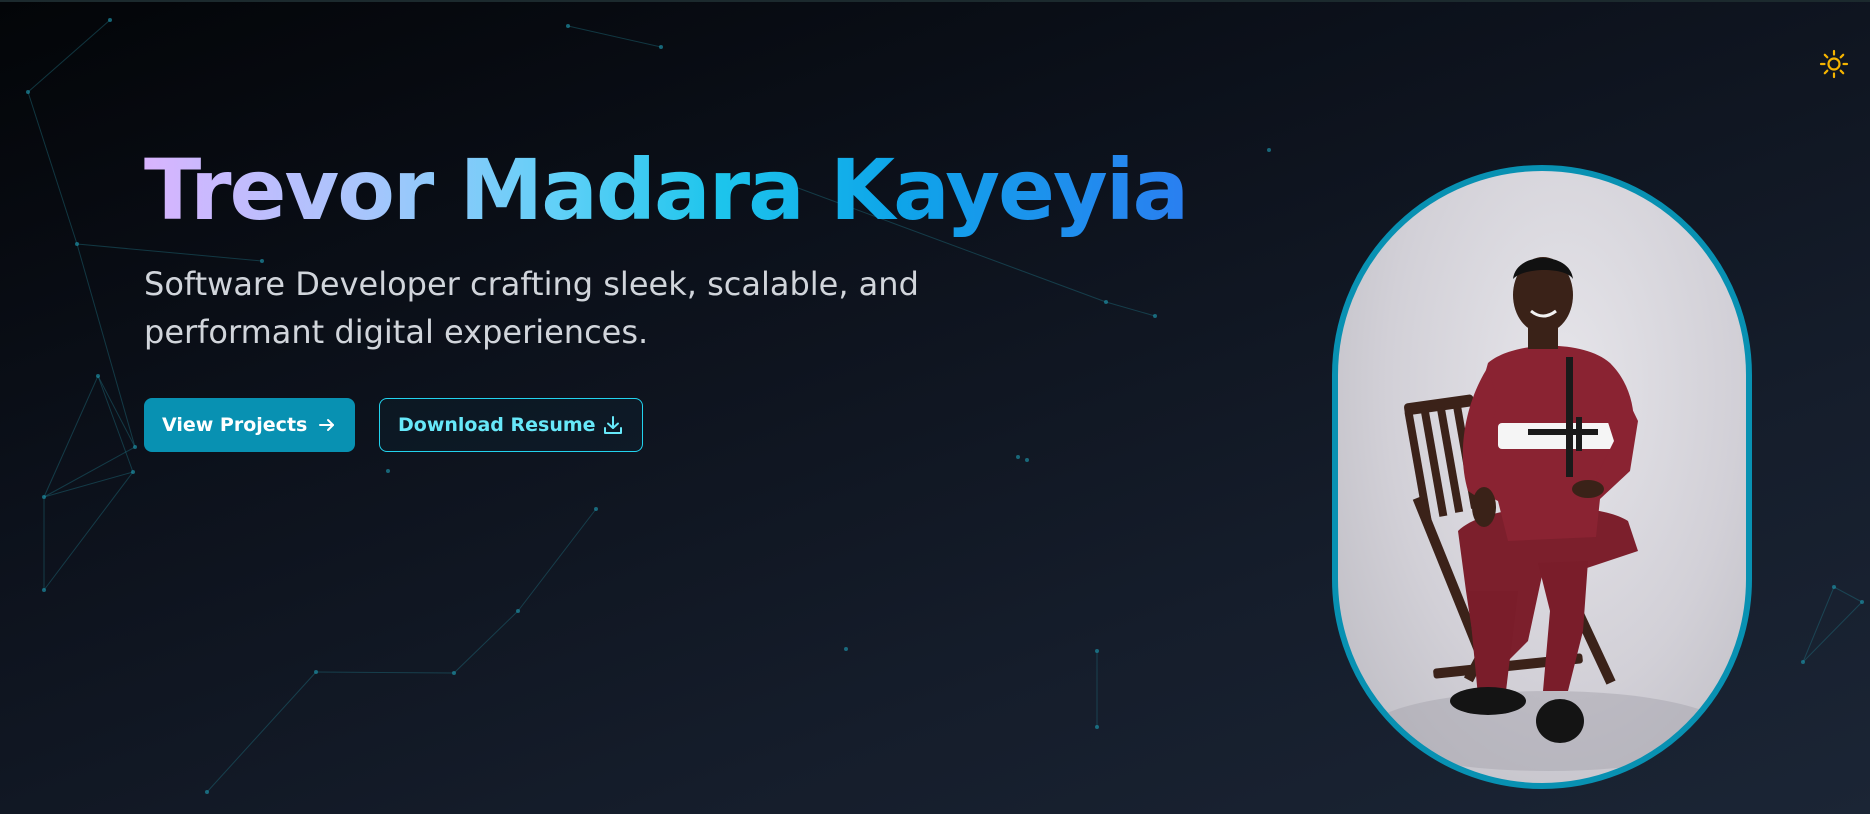 This screenshot has width=1870, height=814. What do you see at coordinates (235, 425) in the screenshot?
I see `view-projects-label: View Projects` at bounding box center [235, 425].